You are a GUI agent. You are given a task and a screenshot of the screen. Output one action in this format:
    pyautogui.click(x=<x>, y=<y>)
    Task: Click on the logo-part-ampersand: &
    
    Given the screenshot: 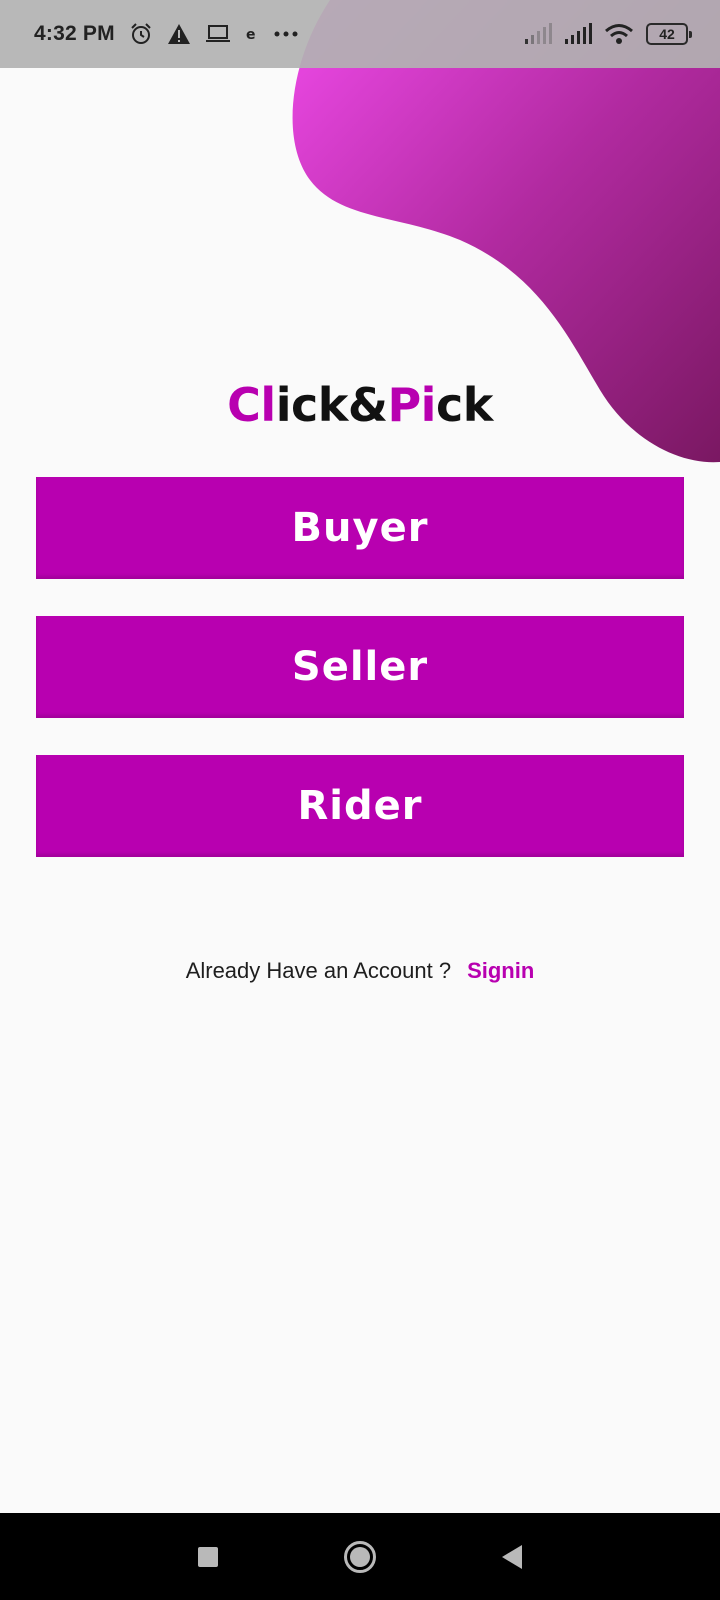 What is the action you would take?
    pyautogui.click(x=367, y=405)
    